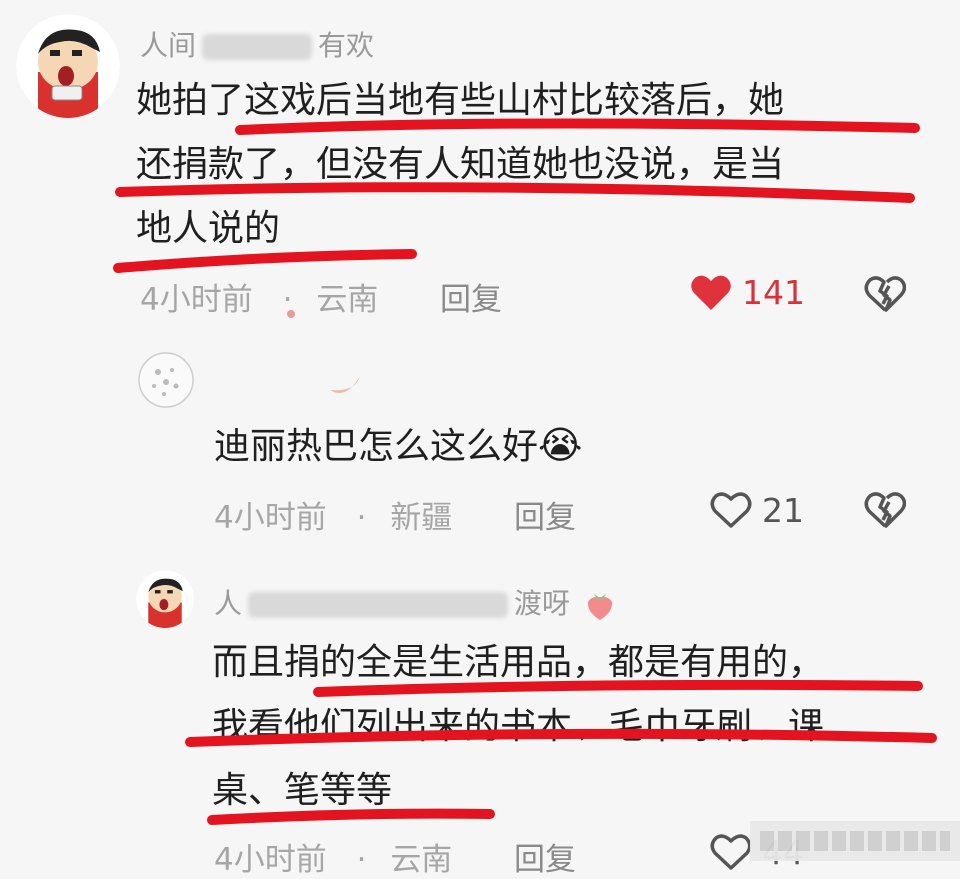 Image resolution: width=960 pixels, height=879 pixels. I want to click on comment-line: 还捐款了，但没有人知道她也没说，是当, so click(460, 164).